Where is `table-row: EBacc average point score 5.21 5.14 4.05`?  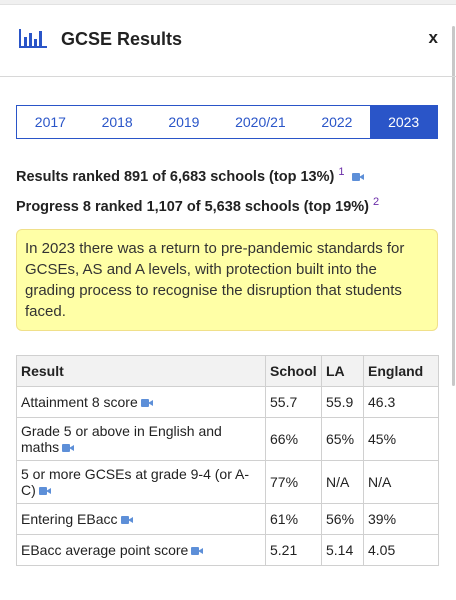 table-row: EBacc average point score 5.21 5.14 4.05 is located at coordinates (227, 550).